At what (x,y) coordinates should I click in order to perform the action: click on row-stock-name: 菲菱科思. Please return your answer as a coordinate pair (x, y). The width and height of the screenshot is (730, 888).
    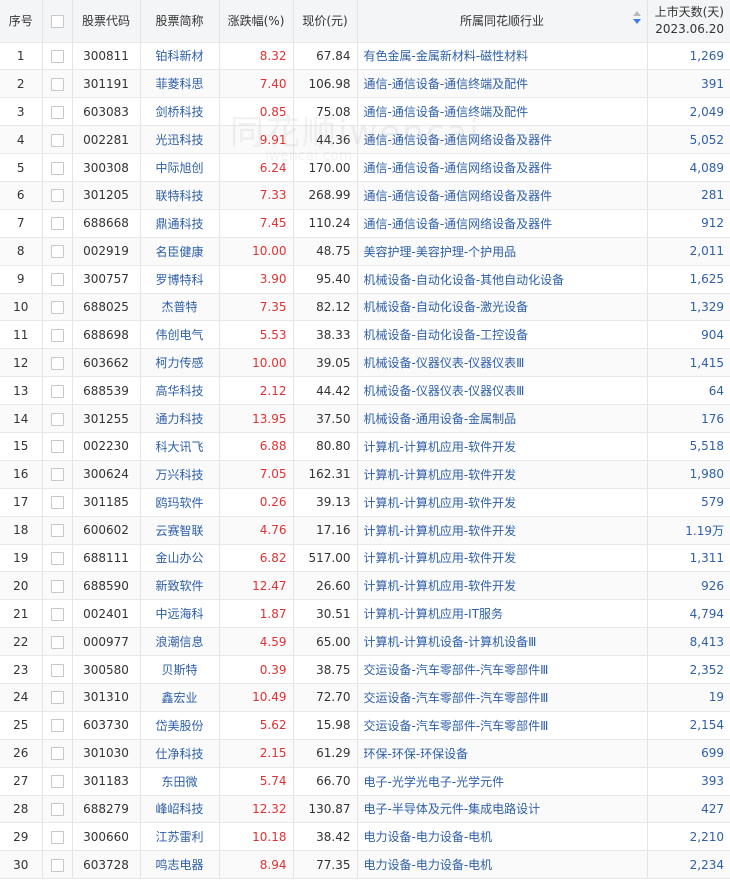
    Looking at the image, I should click on (180, 84).